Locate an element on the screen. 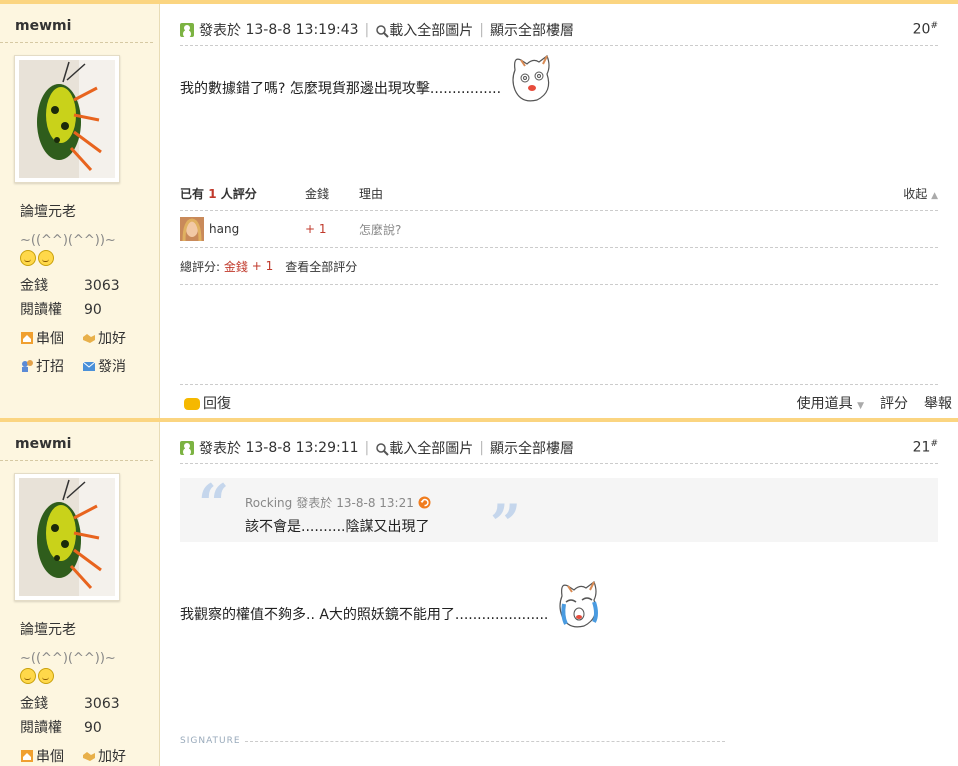  user-stats: 金錢 3063 閱讀權 90 is located at coordinates (89, 716).